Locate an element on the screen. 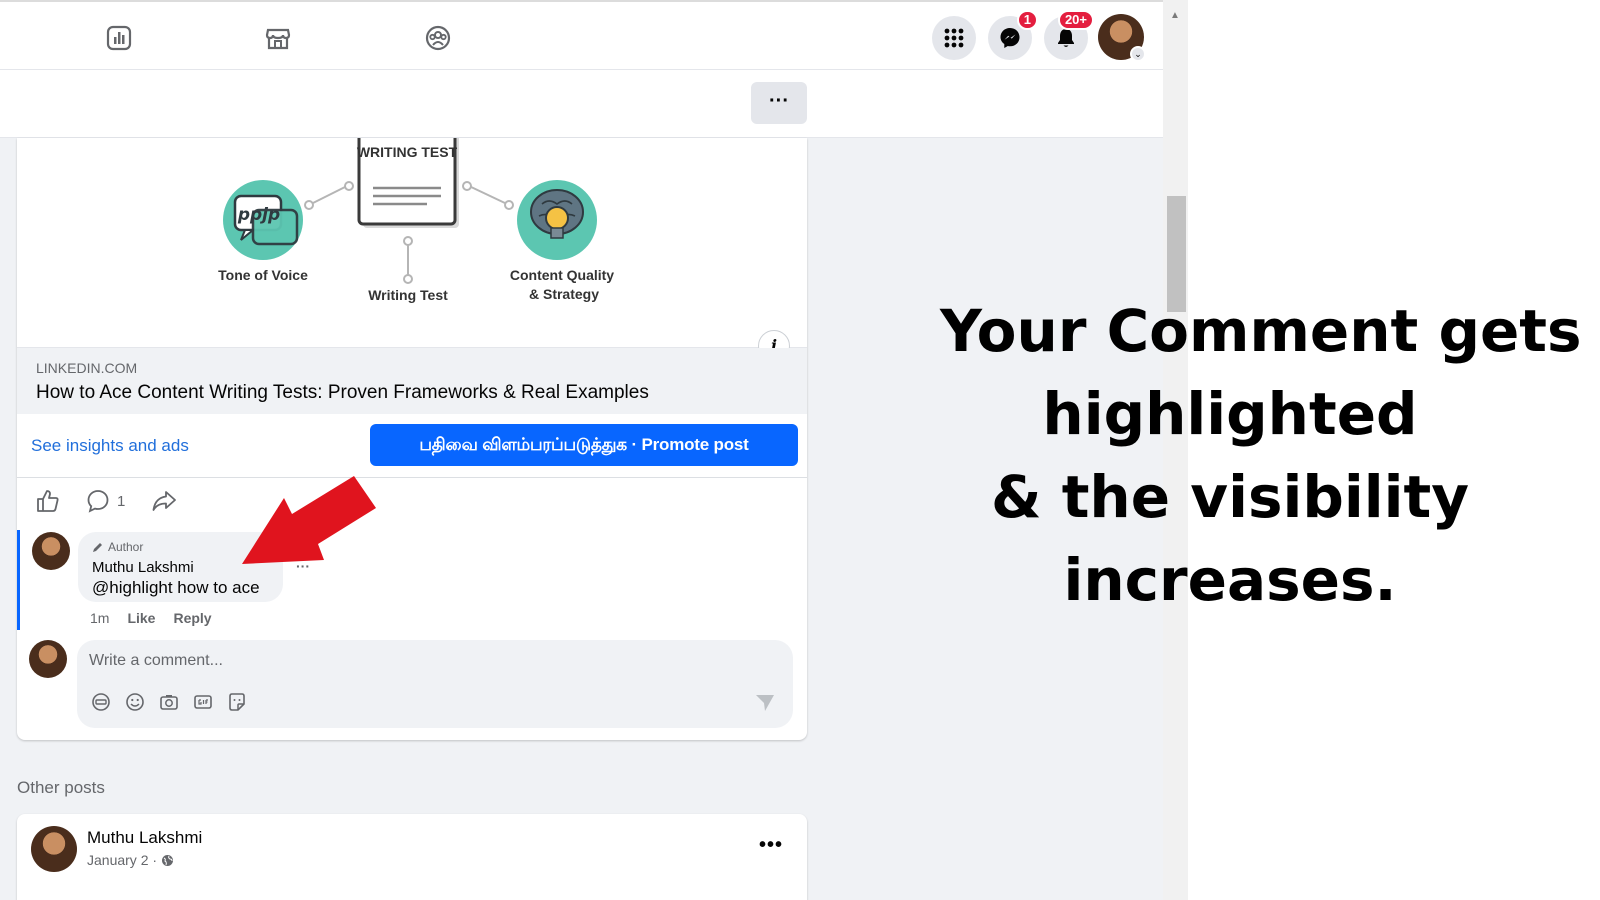 The width and height of the screenshot is (1600, 900). camera-icon is located at coordinates (169, 702).